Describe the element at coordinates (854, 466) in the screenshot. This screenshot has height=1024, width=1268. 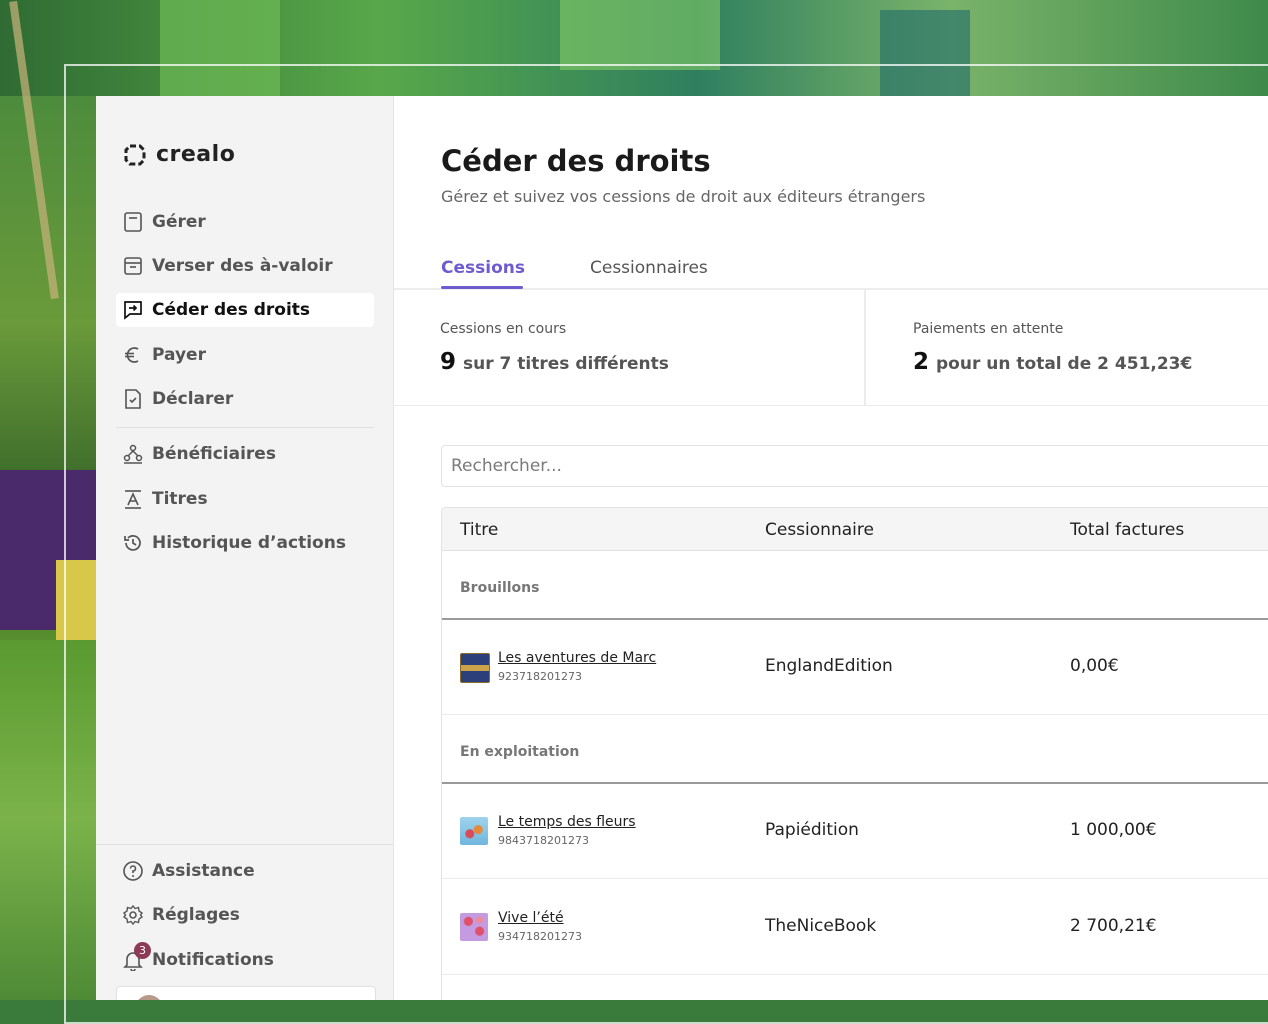
I see `search-input` at that location.